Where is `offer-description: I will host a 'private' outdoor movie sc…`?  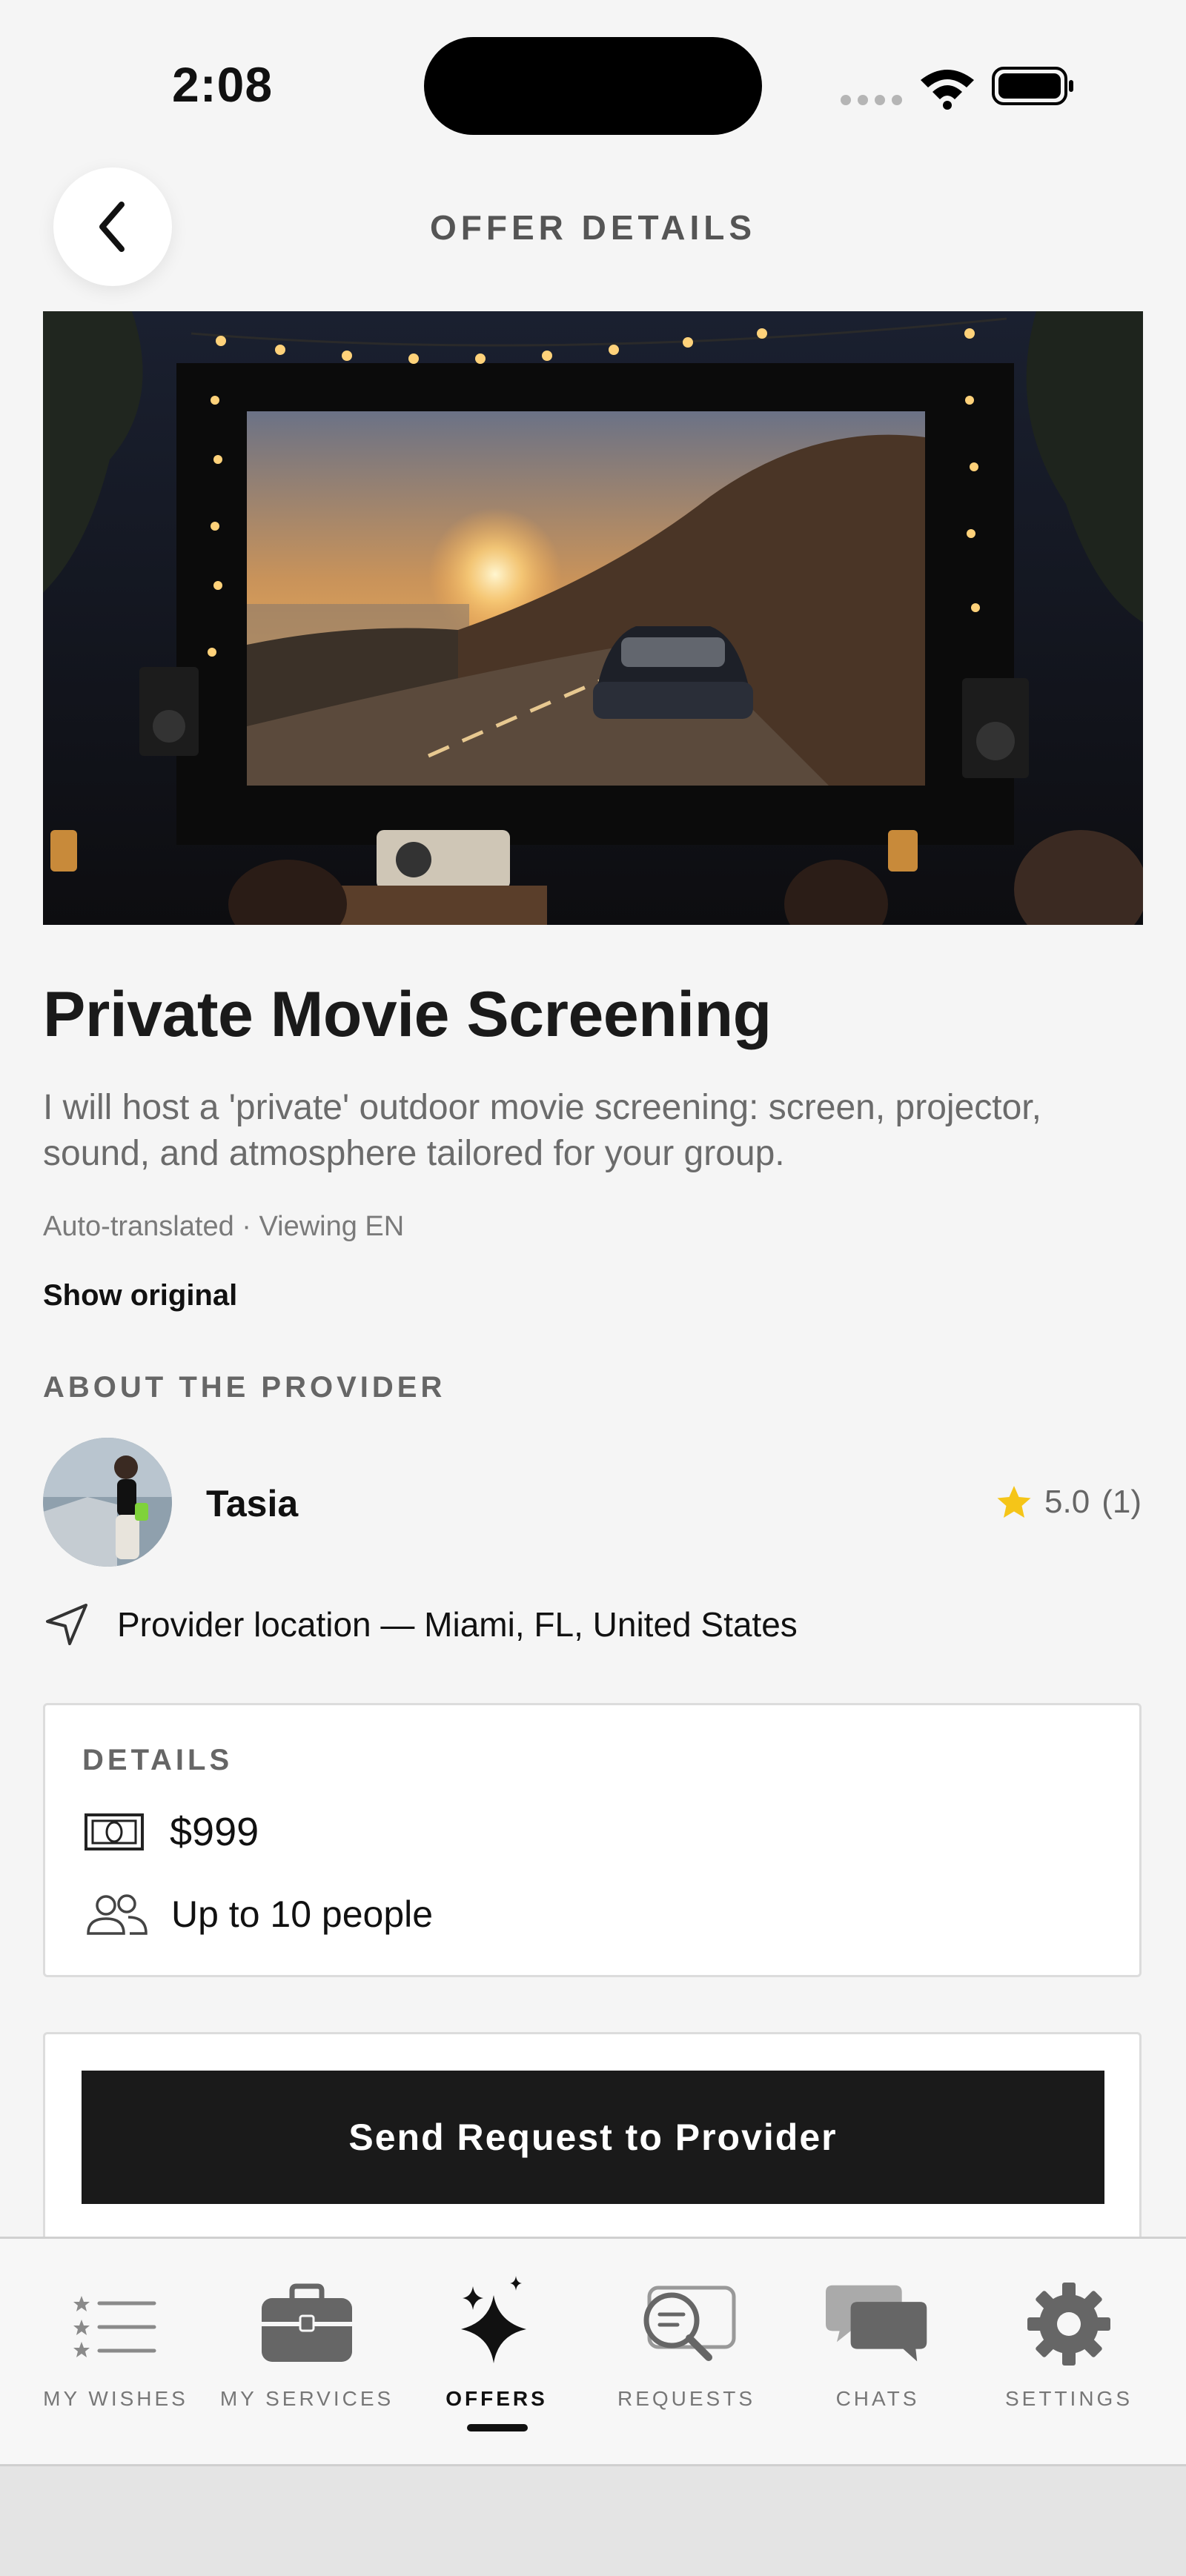
offer-description: I will host a 'private' outdoor movie sc… is located at coordinates (542, 1130).